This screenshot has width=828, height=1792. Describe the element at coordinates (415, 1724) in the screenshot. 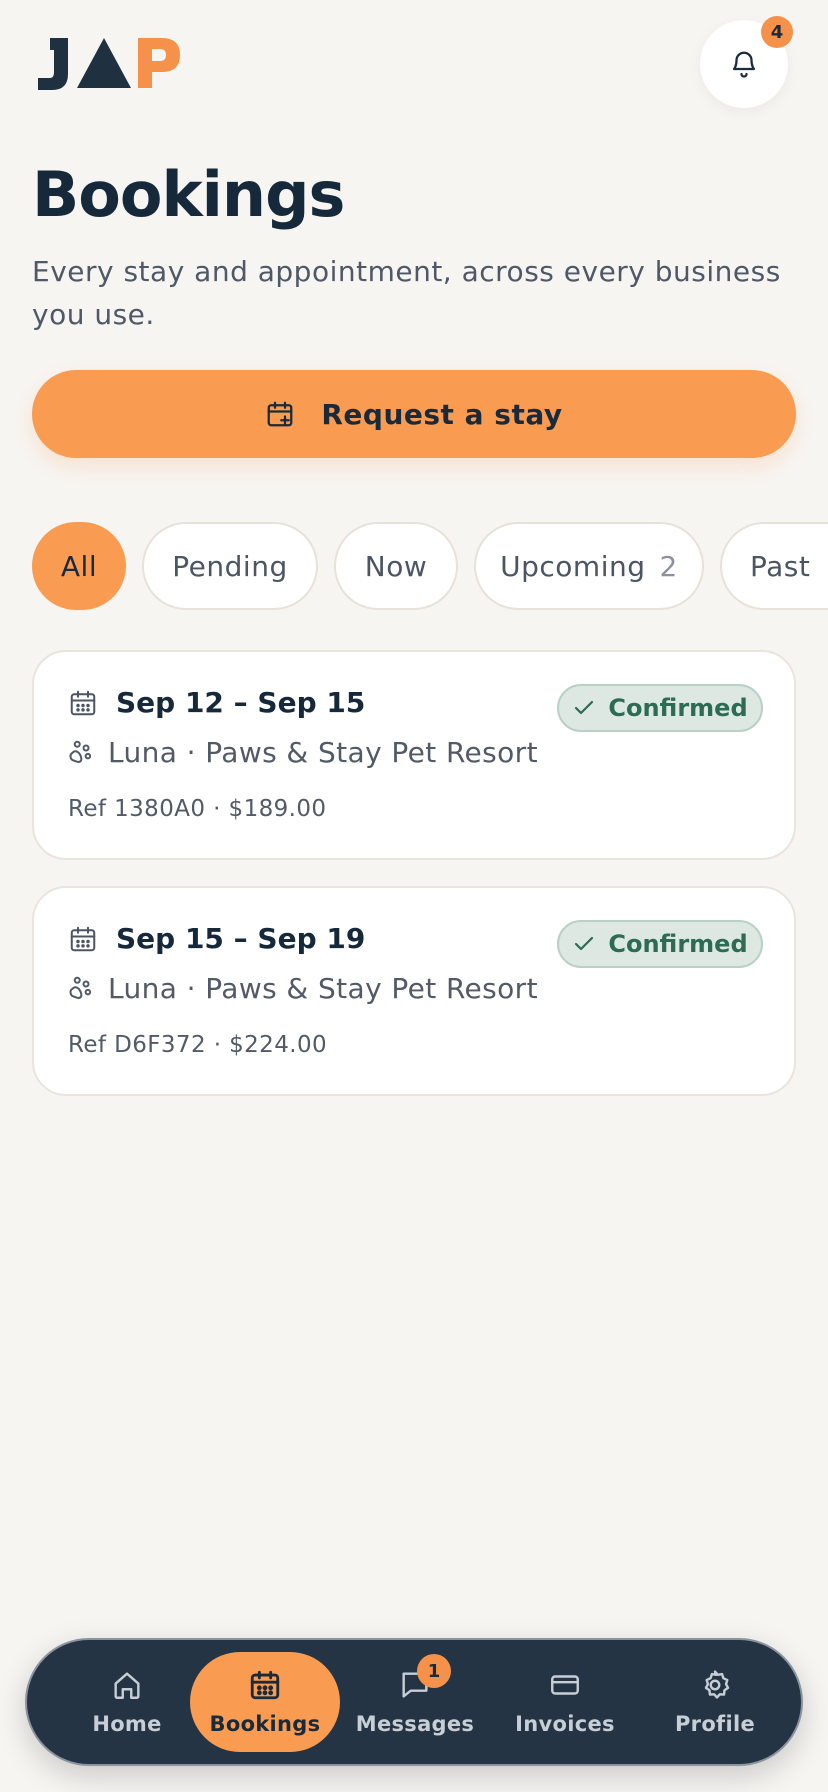

I see `nav-label: Messages` at that location.